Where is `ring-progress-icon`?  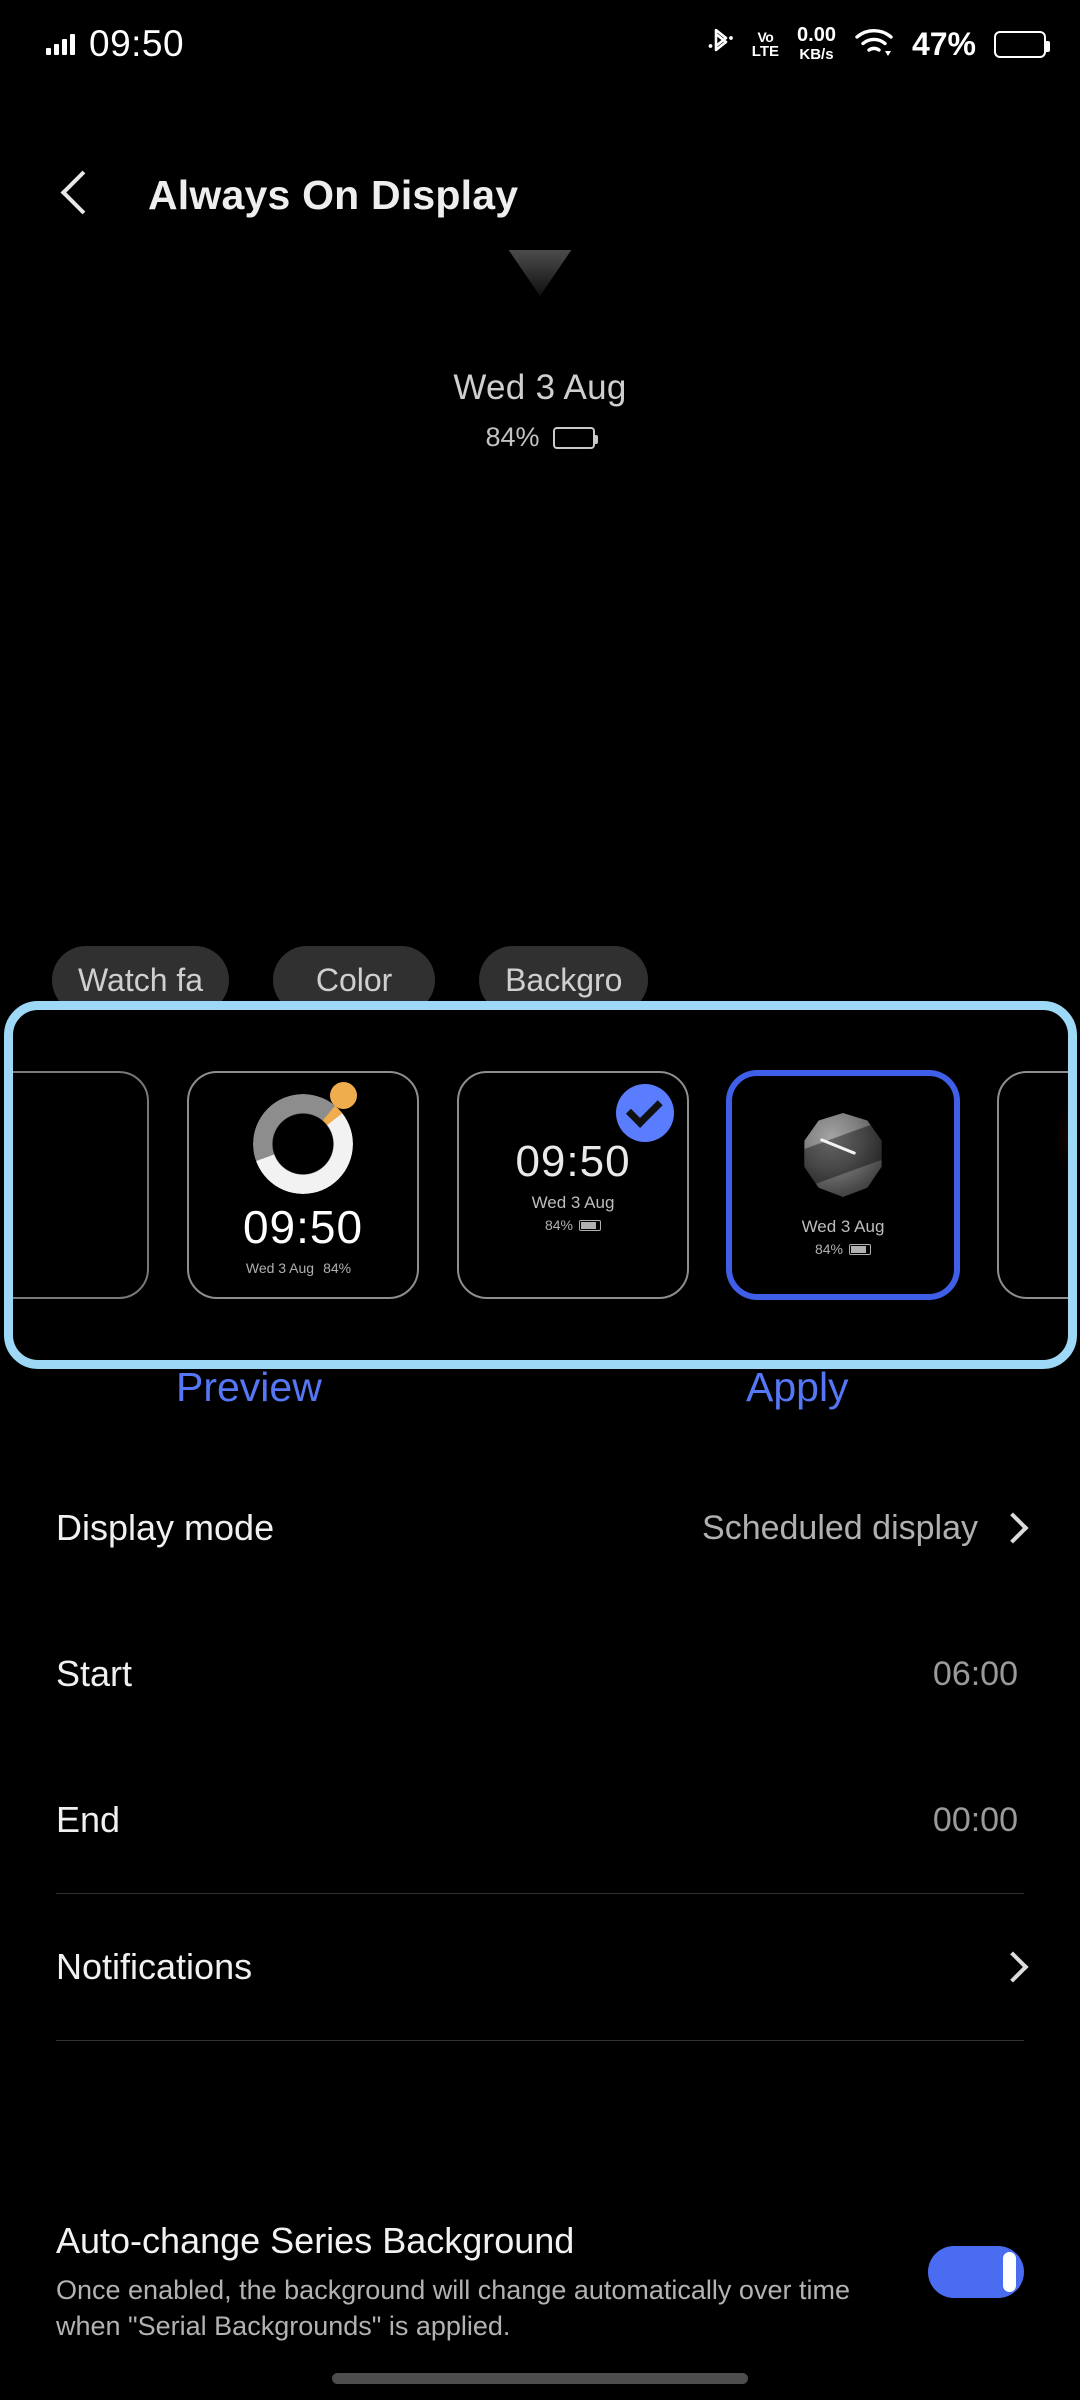 ring-progress-icon is located at coordinates (305, 1138).